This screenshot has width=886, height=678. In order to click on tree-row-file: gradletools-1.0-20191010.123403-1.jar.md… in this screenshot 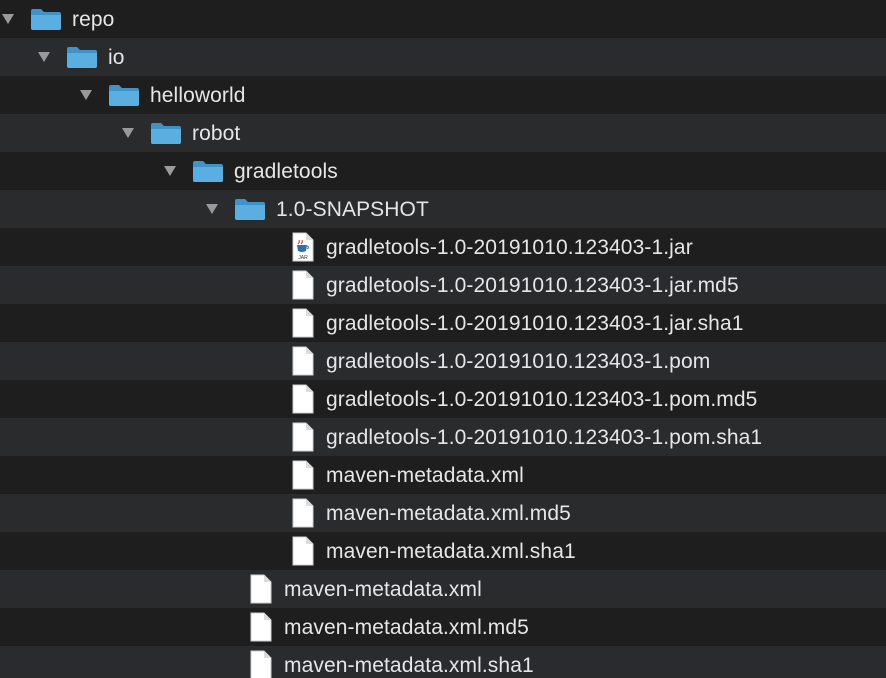, I will do `click(443, 285)`.